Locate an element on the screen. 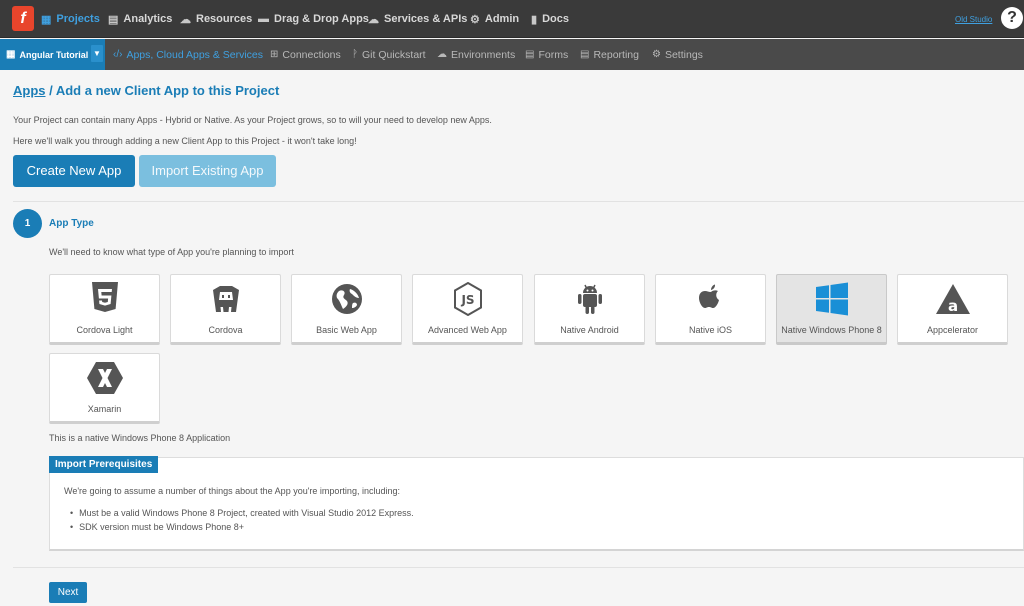 The width and height of the screenshot is (1024, 606). app-type-label: Xamarin is located at coordinates (104, 409).